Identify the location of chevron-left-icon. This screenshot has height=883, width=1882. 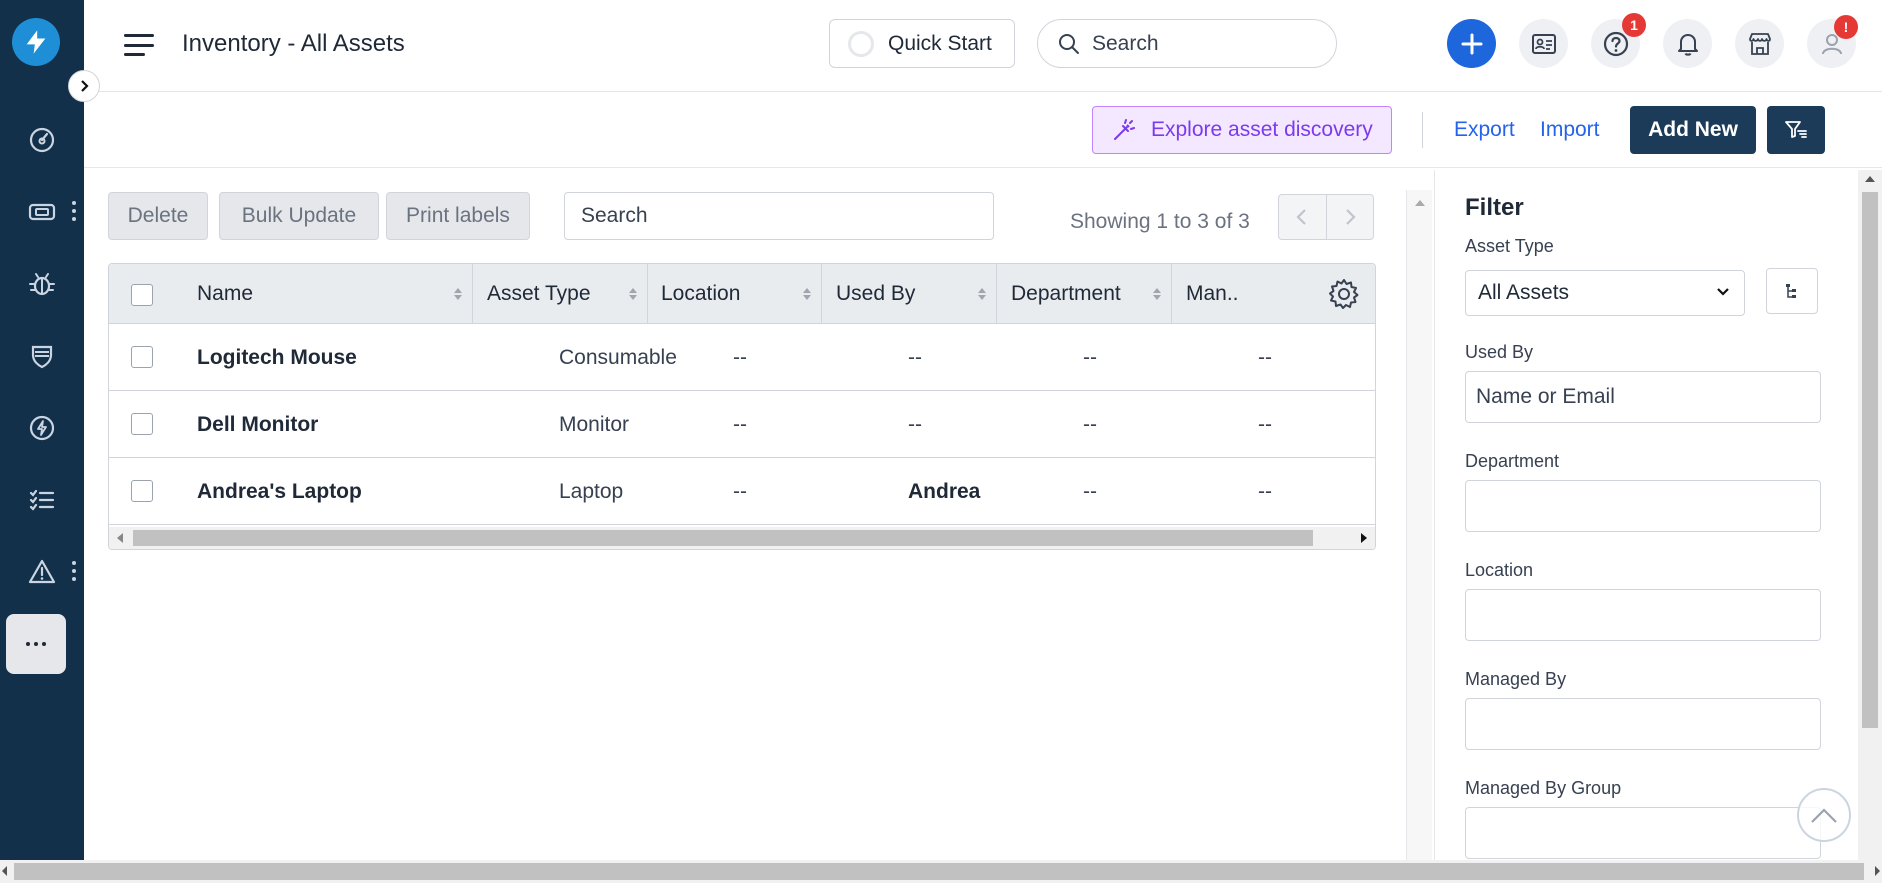
(1301, 217).